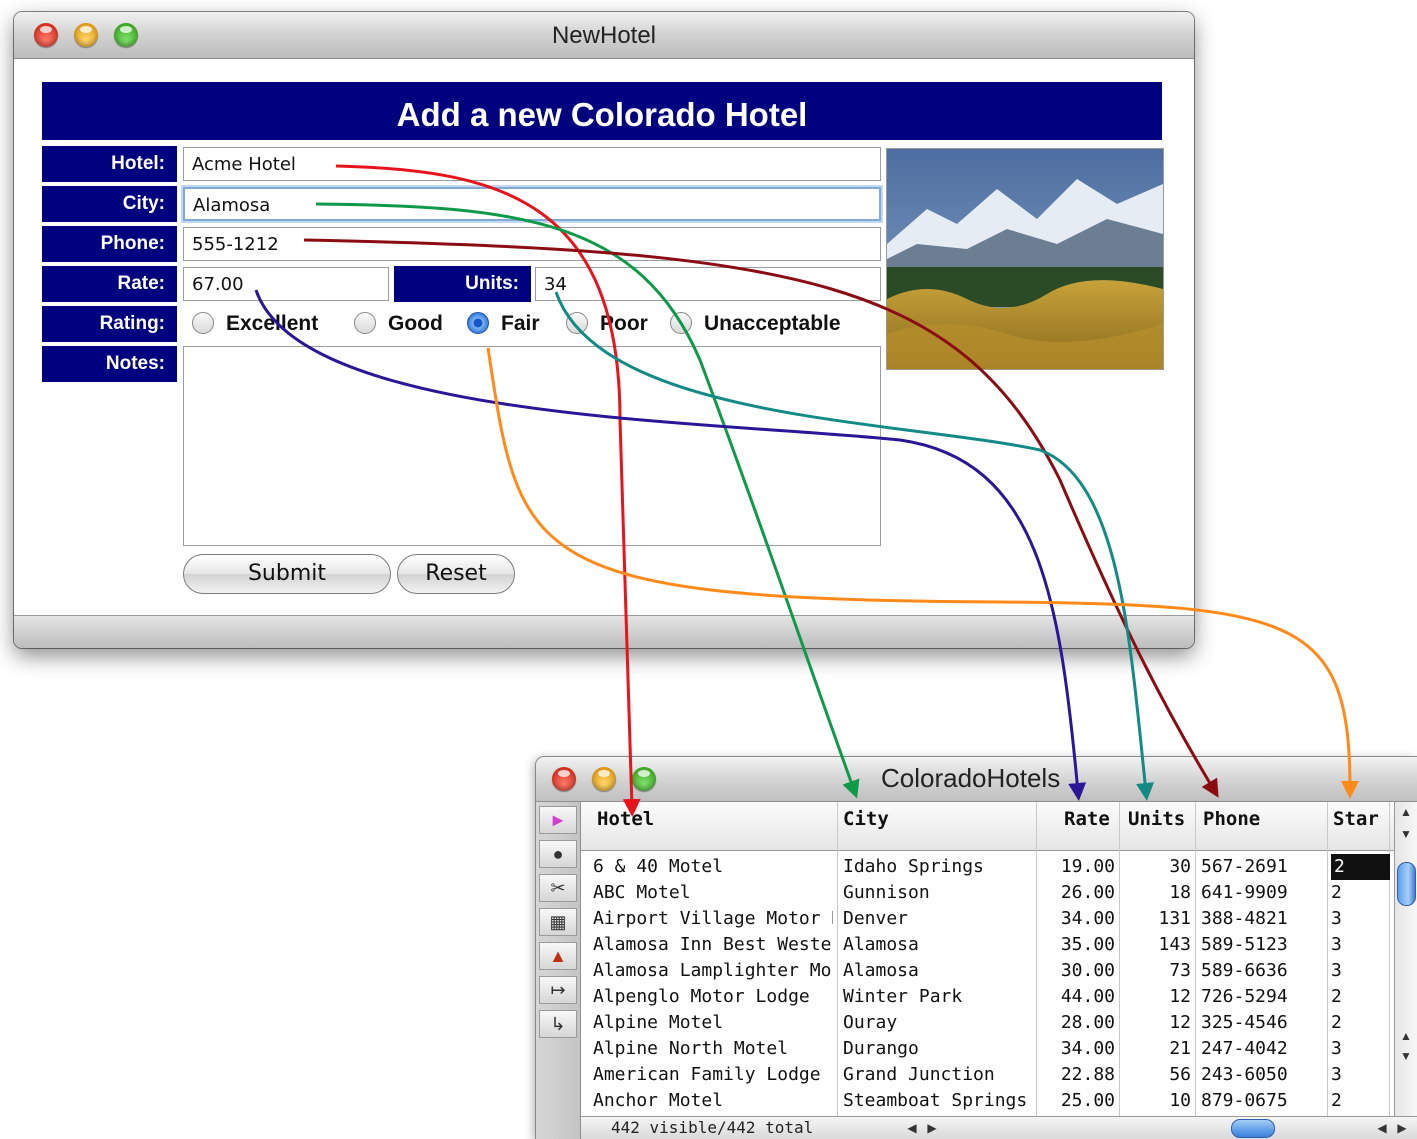  I want to click on column-header-rate: Rate, so click(1087, 819).